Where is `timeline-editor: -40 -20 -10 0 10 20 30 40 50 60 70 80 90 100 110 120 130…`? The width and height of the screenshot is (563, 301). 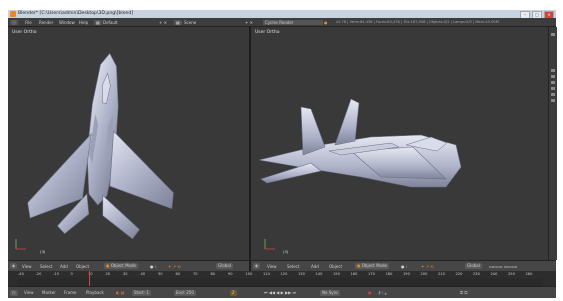 timeline-editor: -40 -20 -10 0 10 20 30 40 50 60 70 80 90 100 110 120 130… is located at coordinates (282, 278).